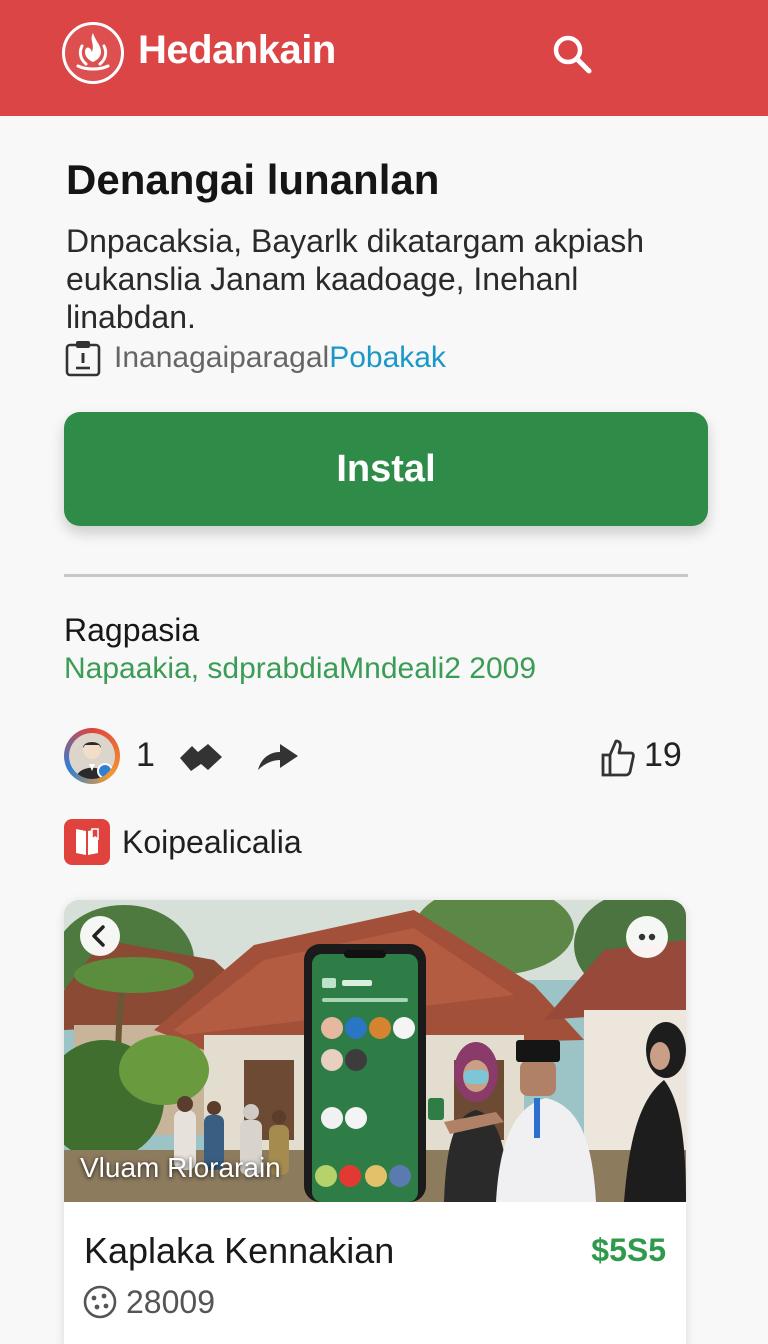 This screenshot has height=1344, width=768. I want to click on previous-button, so click(100, 936).